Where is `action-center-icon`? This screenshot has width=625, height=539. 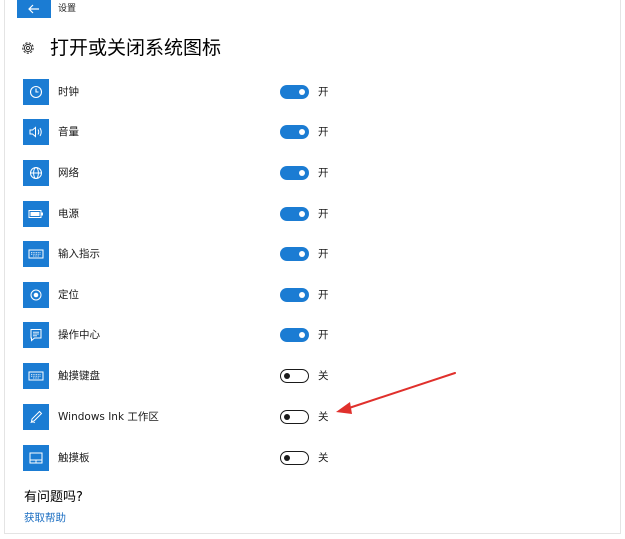
action-center-icon is located at coordinates (36, 335).